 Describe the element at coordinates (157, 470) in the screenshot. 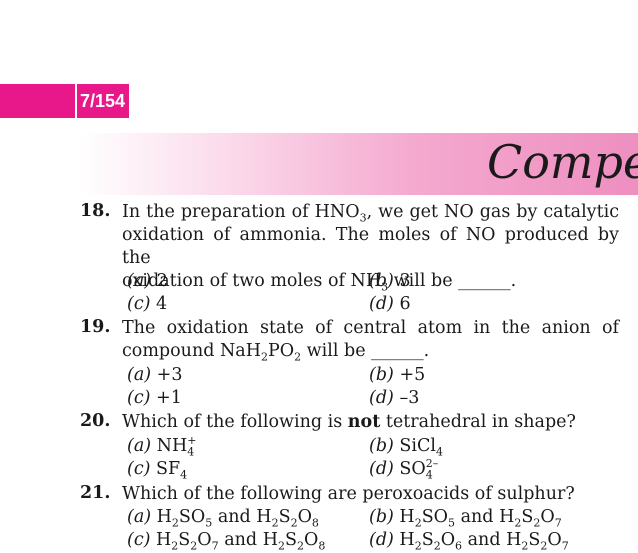

I see `option: (c) SF4` at that location.